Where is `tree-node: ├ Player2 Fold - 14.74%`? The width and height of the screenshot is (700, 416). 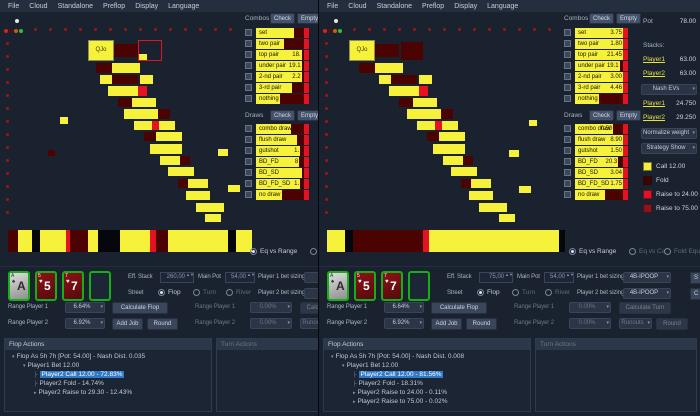 tree-node: ├ Player2 Fold - 14.74% is located at coordinates (108, 383).